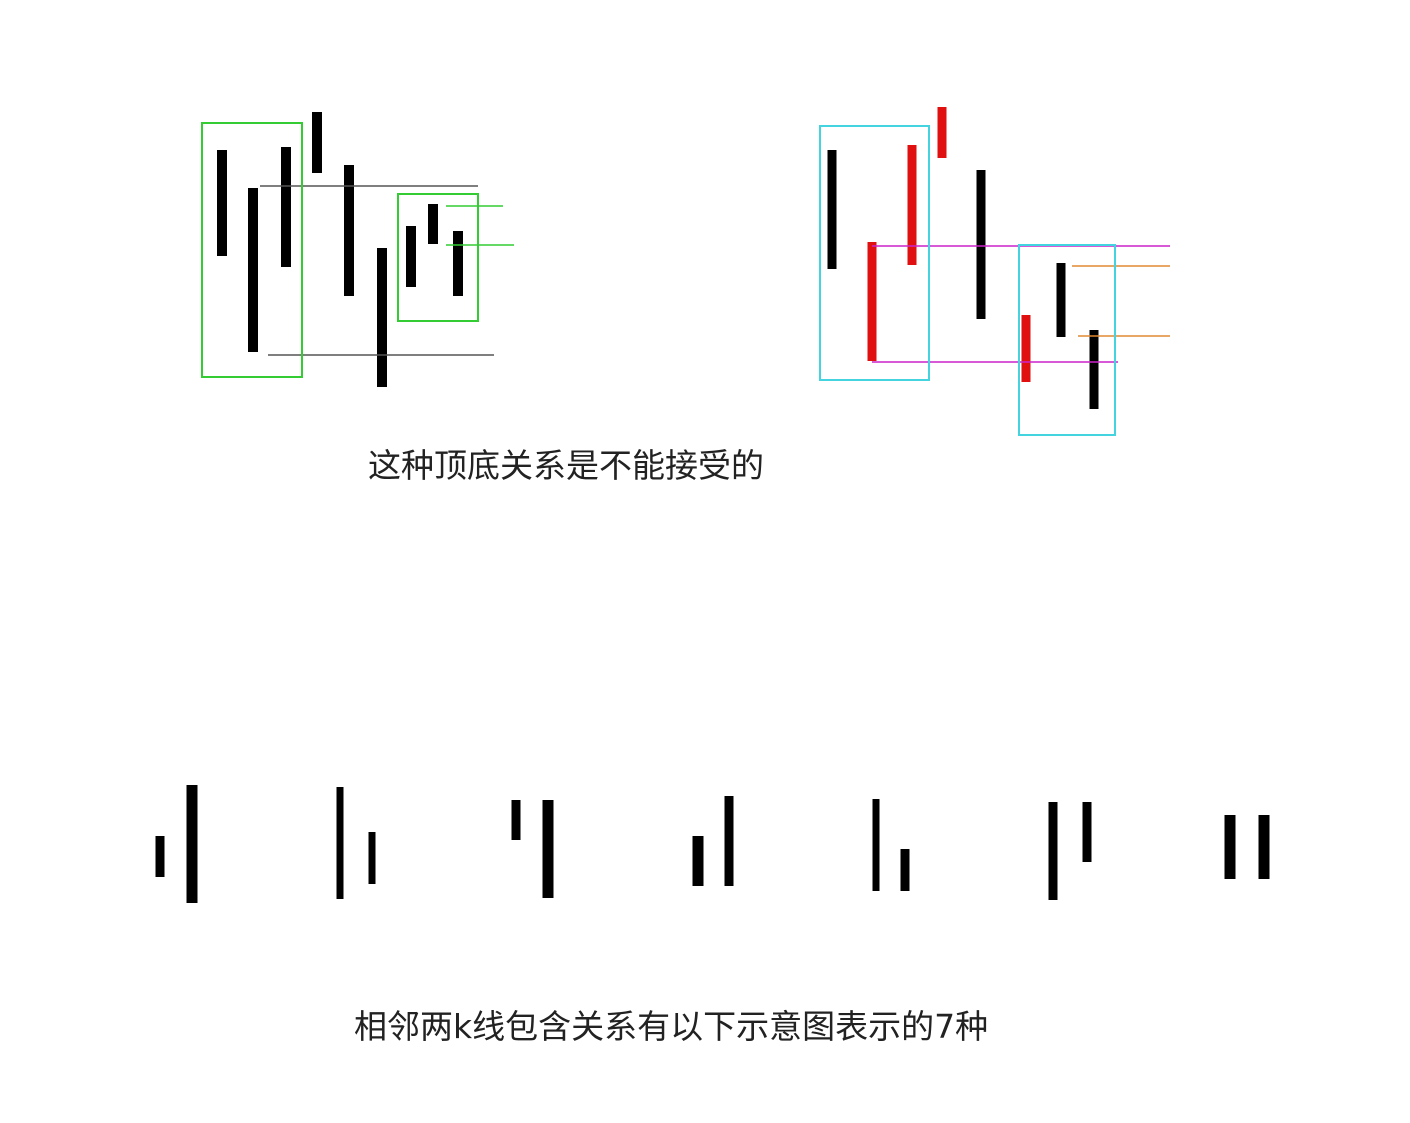 This screenshot has width=1410, height=1123. I want to click on inclusion-cases-row, so click(712, 844).